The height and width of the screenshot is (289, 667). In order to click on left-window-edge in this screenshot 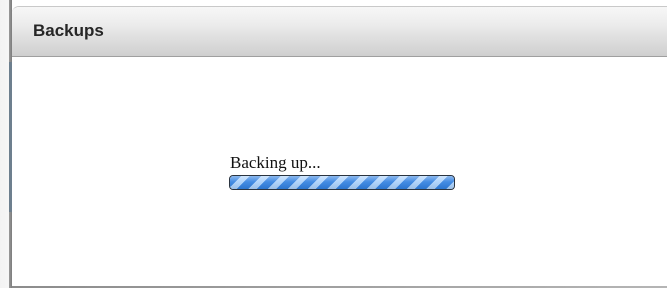, I will do `click(6, 144)`.